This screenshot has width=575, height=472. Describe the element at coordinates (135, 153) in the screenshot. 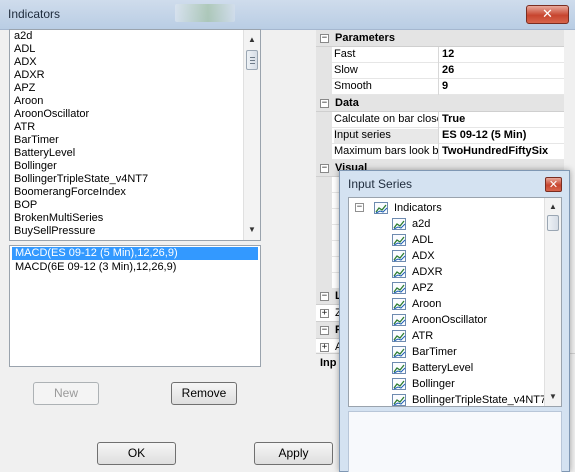

I see `available-indicator-item: BatteryLevel` at that location.